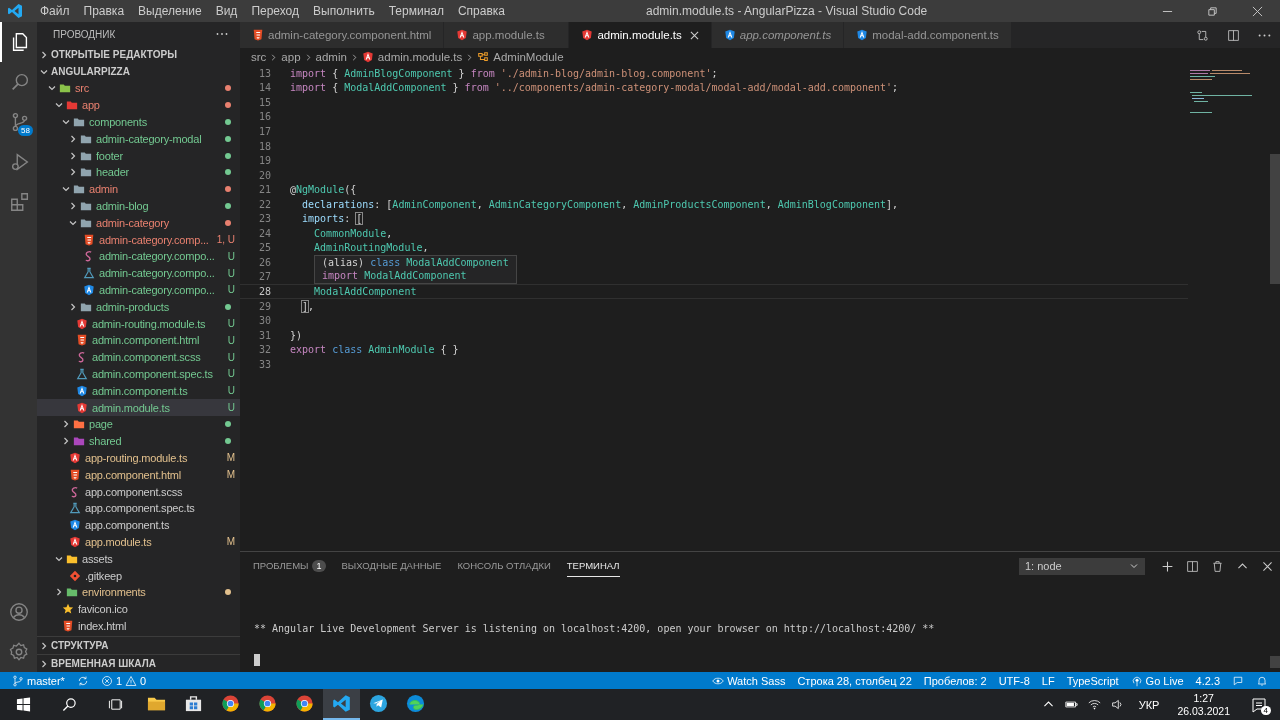  What do you see at coordinates (66, 122) in the screenshot?
I see `chevron-down-icon` at bounding box center [66, 122].